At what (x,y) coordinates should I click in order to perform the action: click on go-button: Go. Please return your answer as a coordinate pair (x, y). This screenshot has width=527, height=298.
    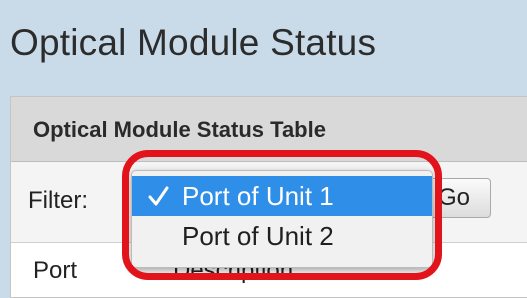
    Looking at the image, I should click on (459, 198).